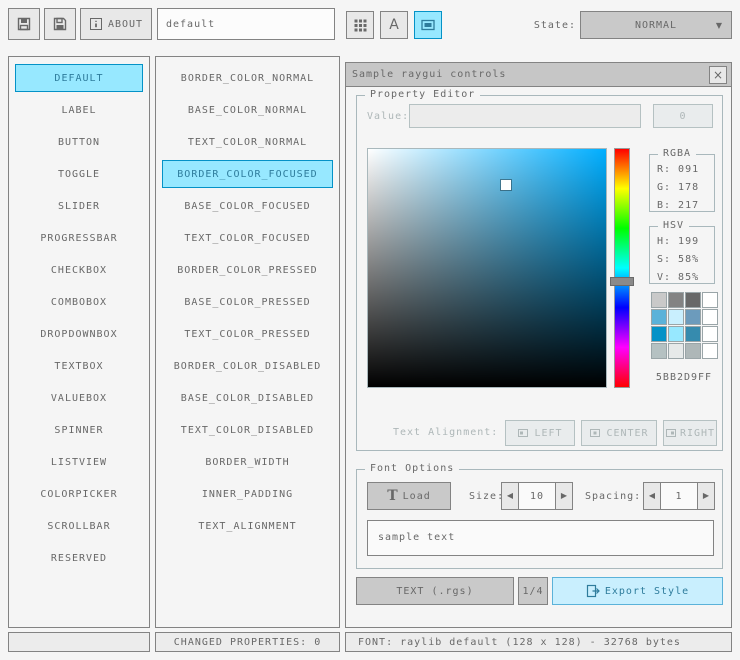 The image size is (740, 660). I want to click on list-item-slider: SLIDER, so click(79, 206).